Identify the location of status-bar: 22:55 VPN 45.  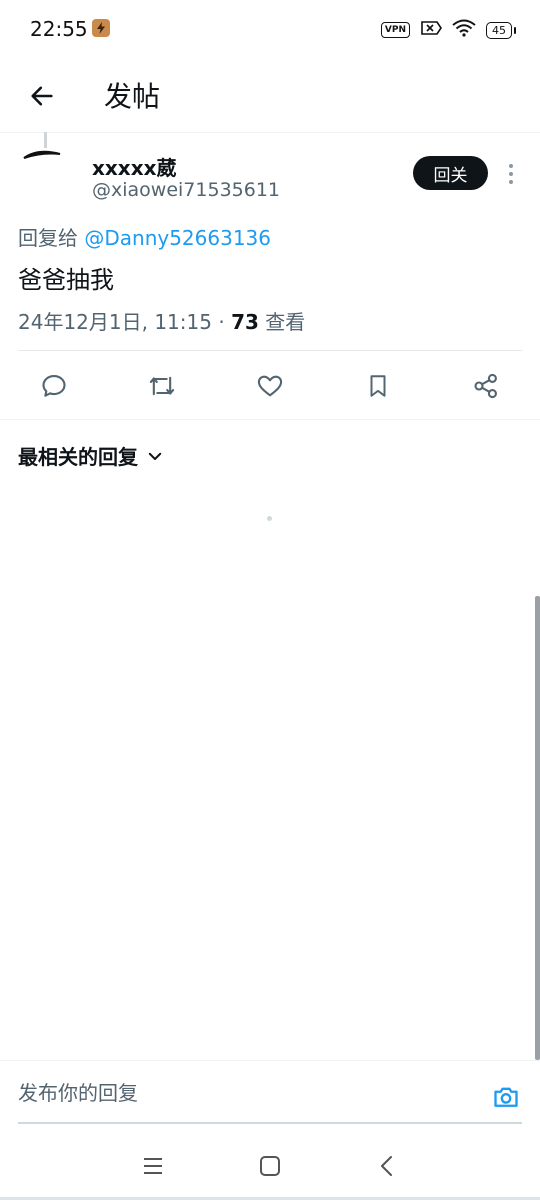
(270, 30).